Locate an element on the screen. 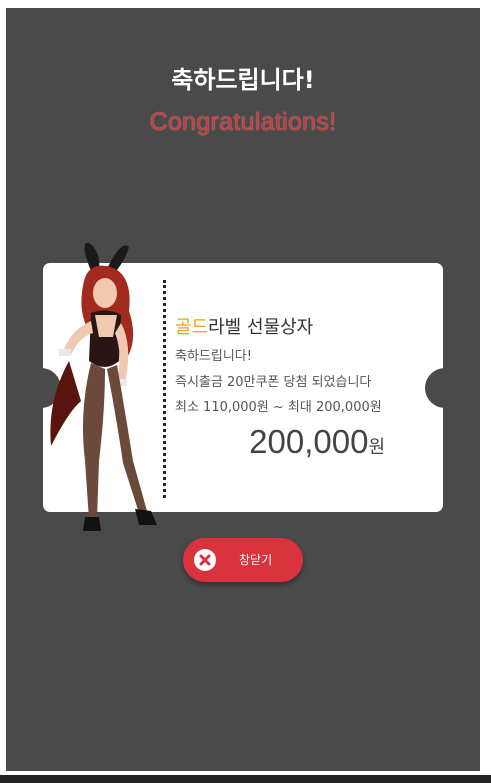 This screenshot has height=783, width=491. prize-label: 골드라벨 선물상자 is located at coordinates (244, 326).